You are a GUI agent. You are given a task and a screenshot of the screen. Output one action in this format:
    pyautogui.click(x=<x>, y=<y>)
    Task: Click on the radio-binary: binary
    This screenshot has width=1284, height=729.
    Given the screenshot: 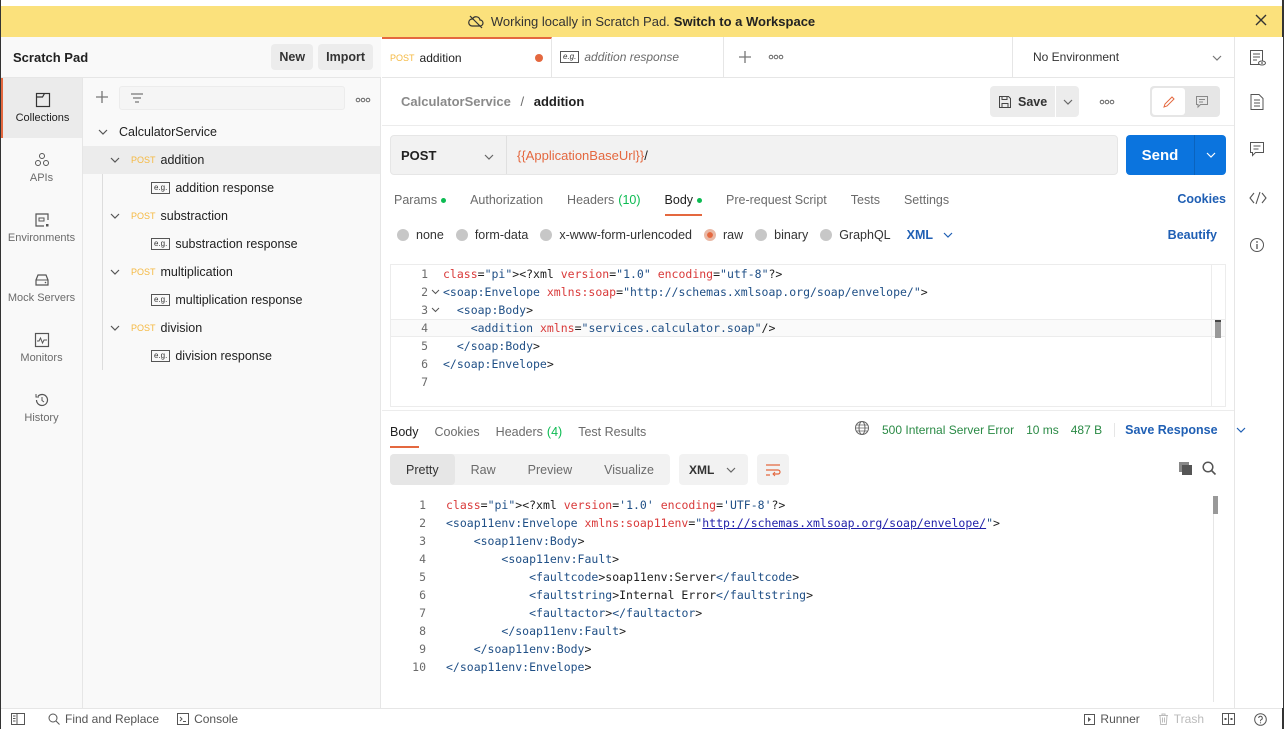 What is the action you would take?
    pyautogui.click(x=781, y=235)
    